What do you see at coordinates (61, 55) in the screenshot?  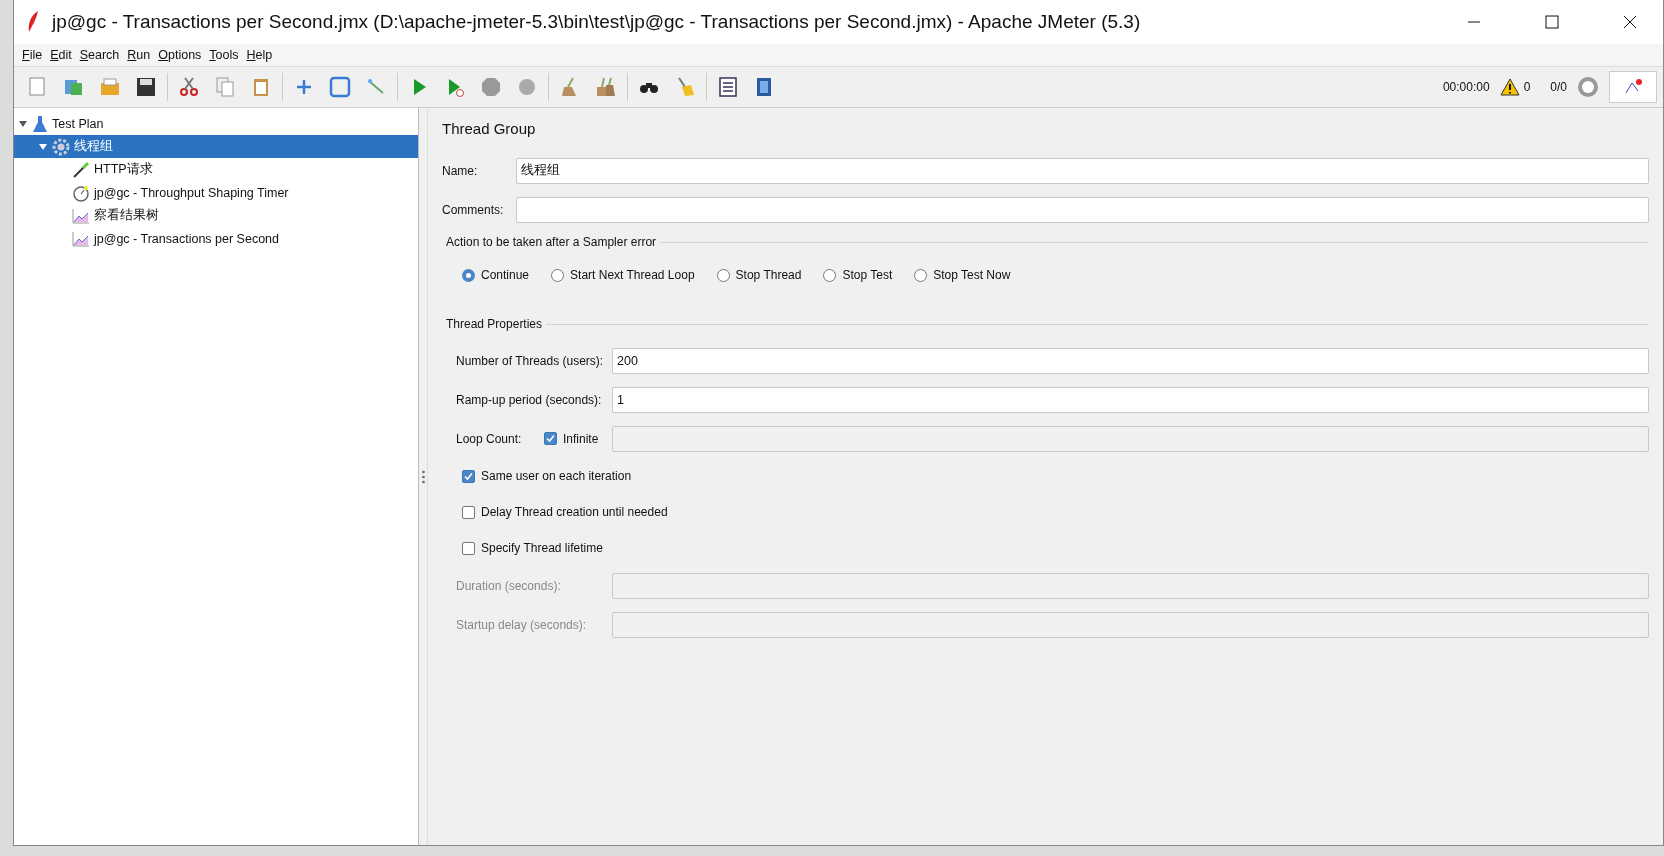 I see `menu-item: Edit` at bounding box center [61, 55].